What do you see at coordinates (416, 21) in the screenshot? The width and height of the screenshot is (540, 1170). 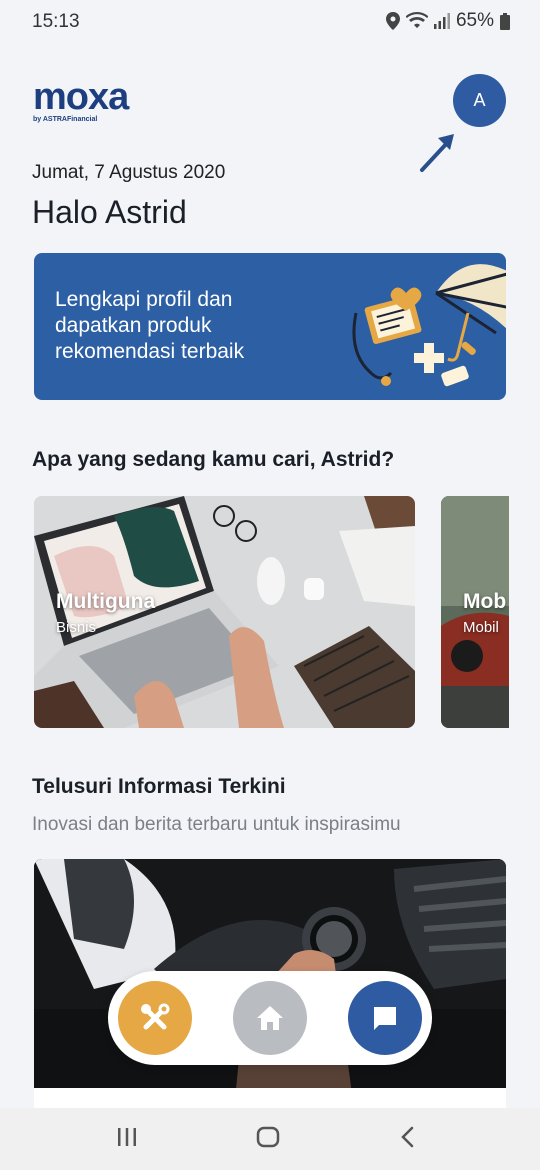 I see `wifi-icon` at bounding box center [416, 21].